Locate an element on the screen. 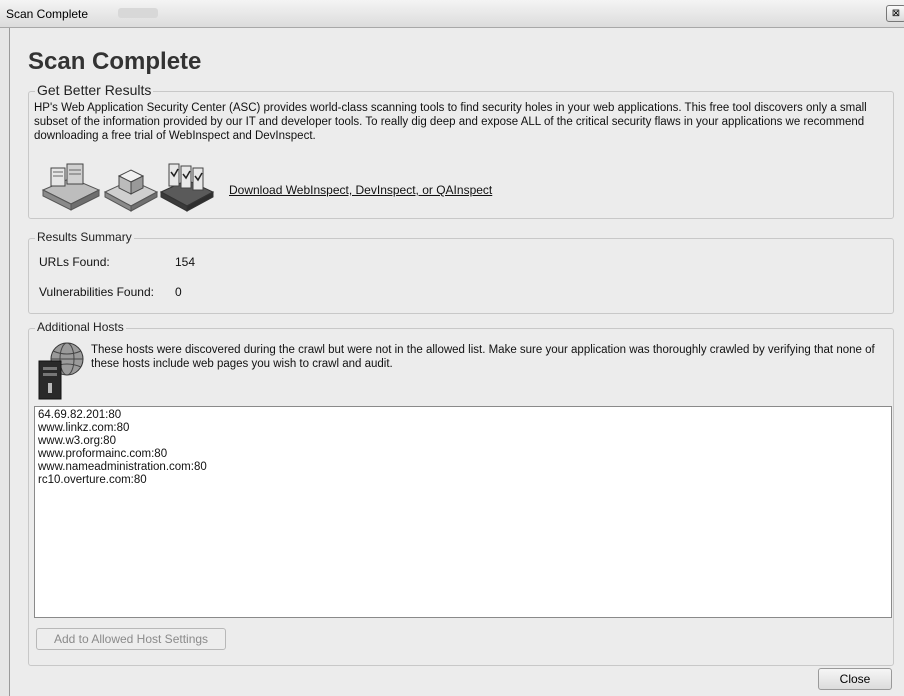 The height and width of the screenshot is (696, 904). vulnerabilities-found-value: 0 is located at coordinates (178, 292).